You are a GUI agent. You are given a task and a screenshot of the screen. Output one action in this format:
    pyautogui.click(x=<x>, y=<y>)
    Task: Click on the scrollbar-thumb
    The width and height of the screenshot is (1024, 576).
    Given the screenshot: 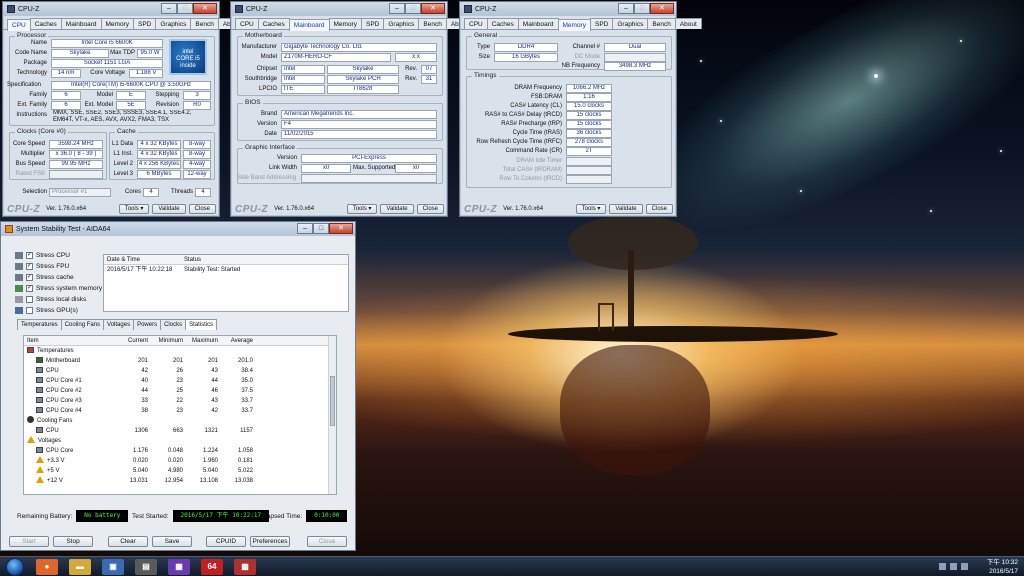 What is the action you would take?
    pyautogui.click(x=332, y=401)
    